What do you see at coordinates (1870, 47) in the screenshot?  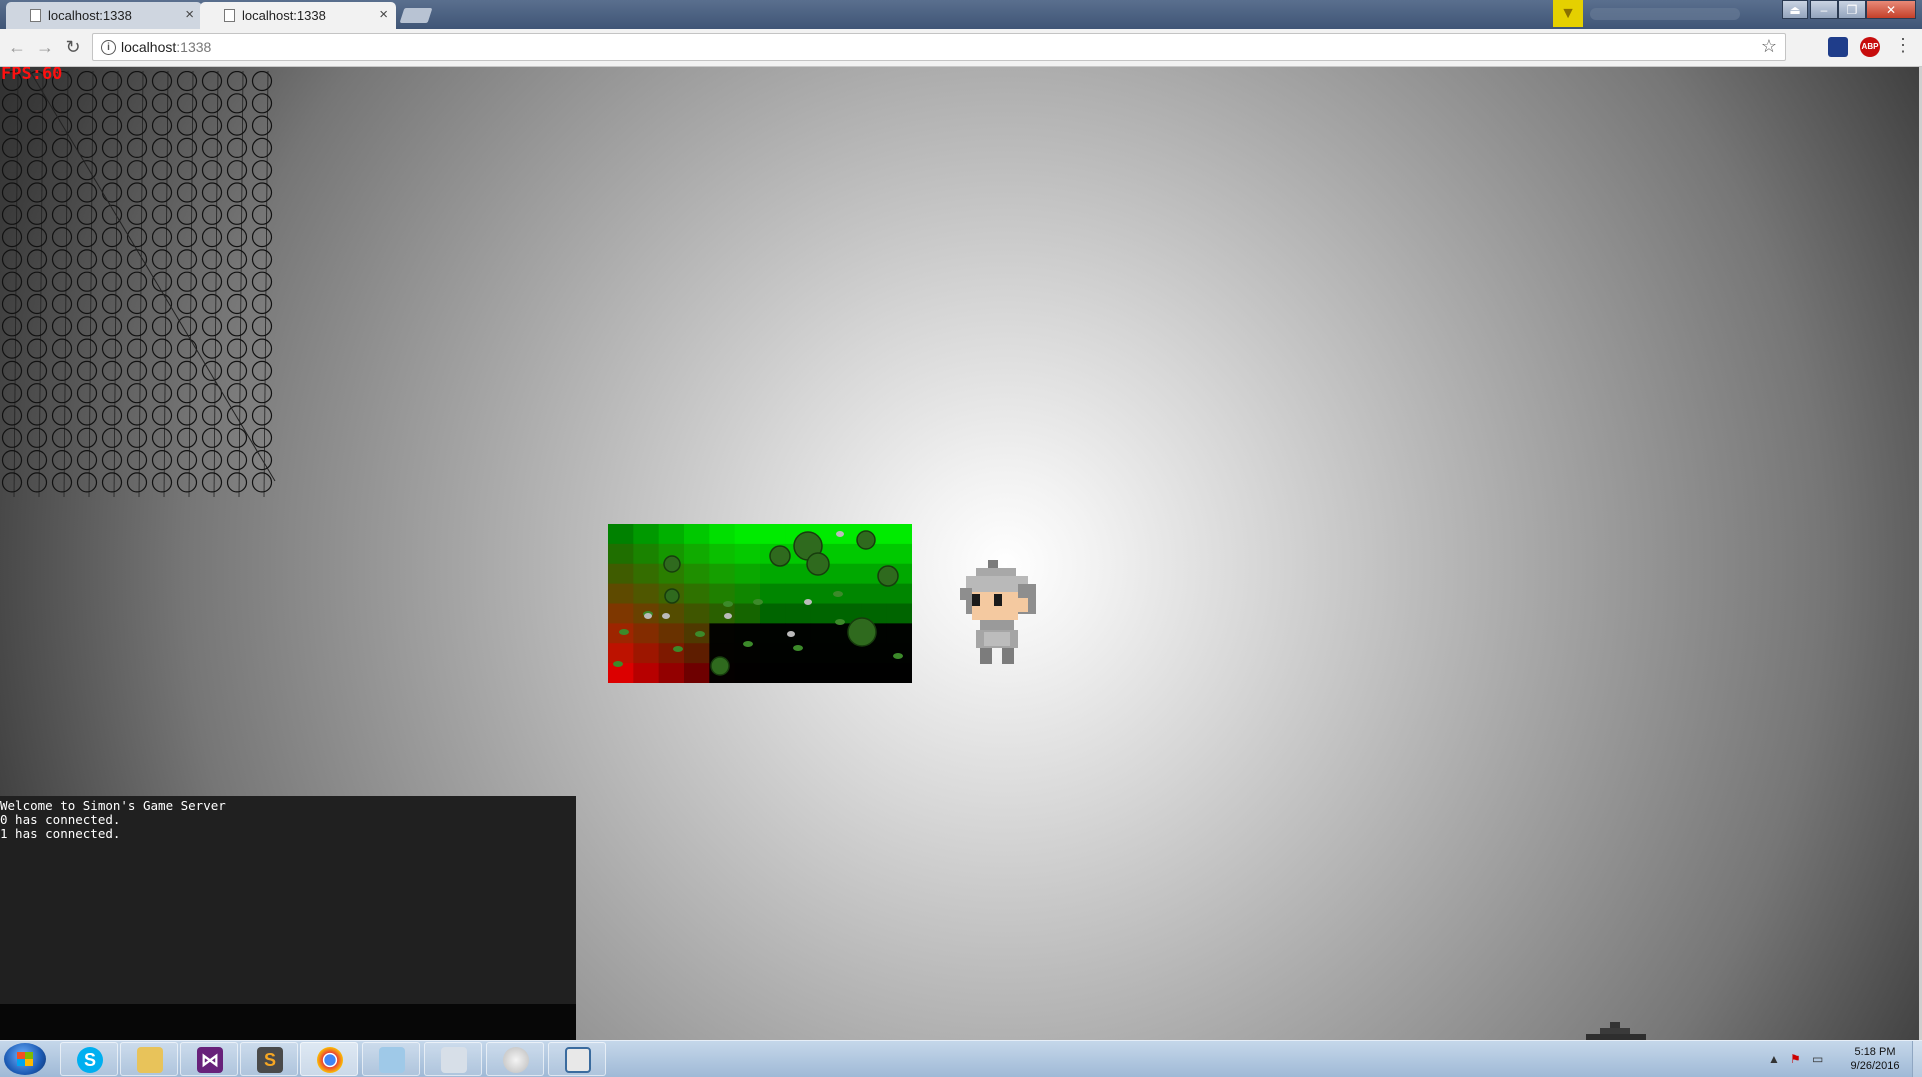 I see `adblock-plus-icon: ABP` at bounding box center [1870, 47].